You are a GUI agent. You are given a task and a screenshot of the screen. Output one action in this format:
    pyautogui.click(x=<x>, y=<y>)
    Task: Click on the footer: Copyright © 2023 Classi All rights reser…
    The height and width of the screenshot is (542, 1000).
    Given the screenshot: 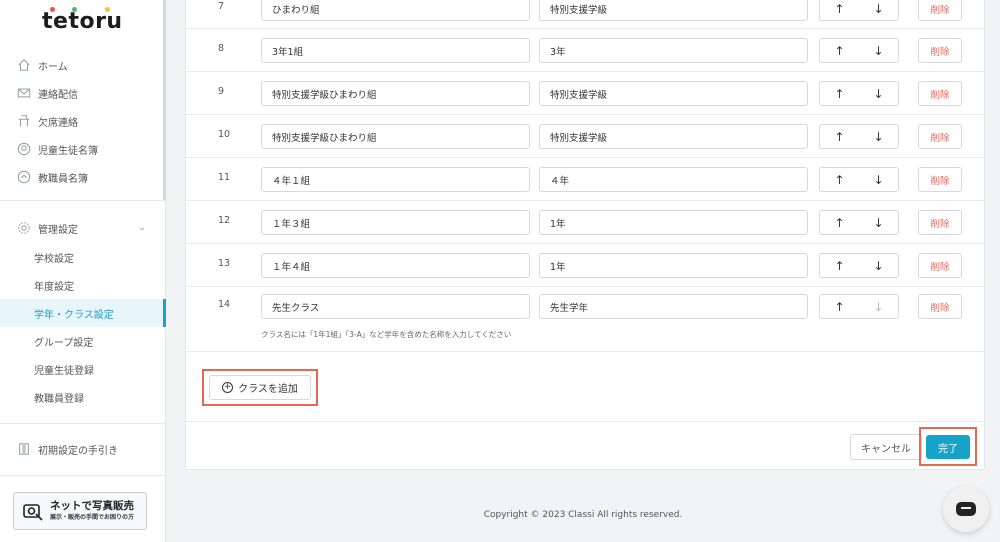 What is the action you would take?
    pyautogui.click(x=583, y=515)
    